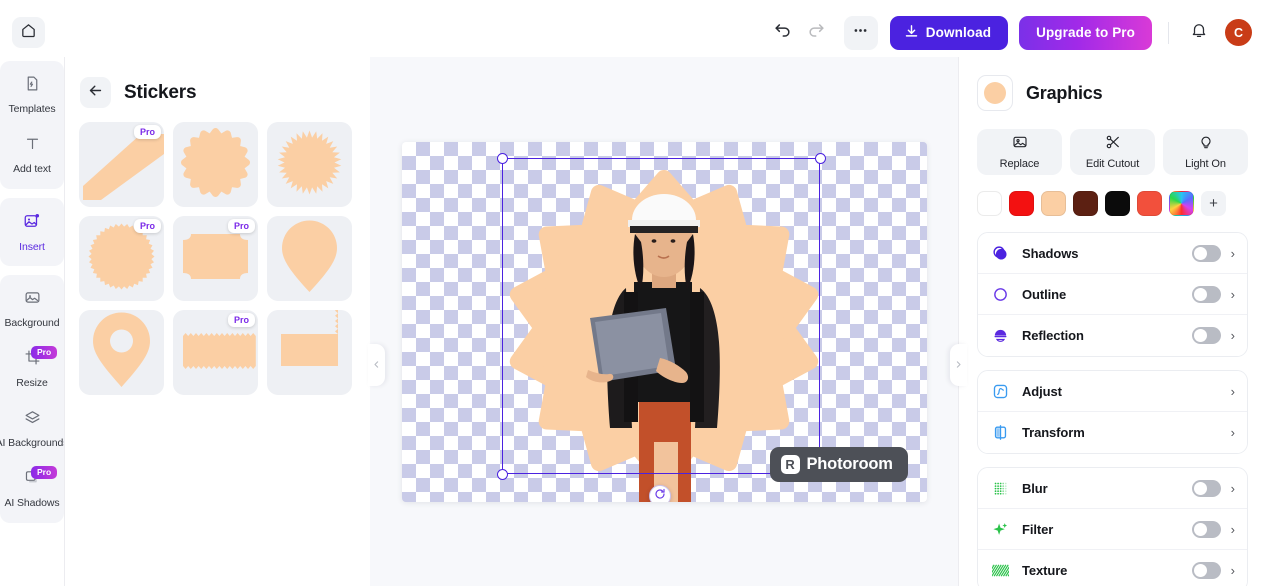  What do you see at coordinates (1112, 164) in the screenshot?
I see `edit-cutout-label: Edit Cutout` at bounding box center [1112, 164].